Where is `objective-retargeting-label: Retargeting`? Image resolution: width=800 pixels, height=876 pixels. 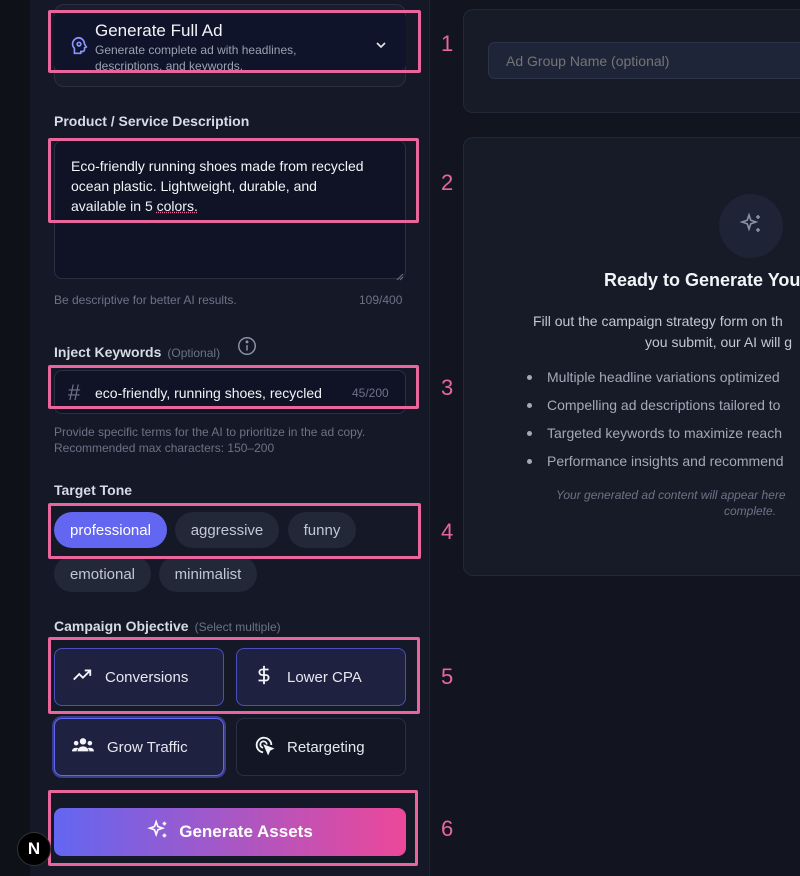 objective-retargeting-label: Retargeting is located at coordinates (326, 747).